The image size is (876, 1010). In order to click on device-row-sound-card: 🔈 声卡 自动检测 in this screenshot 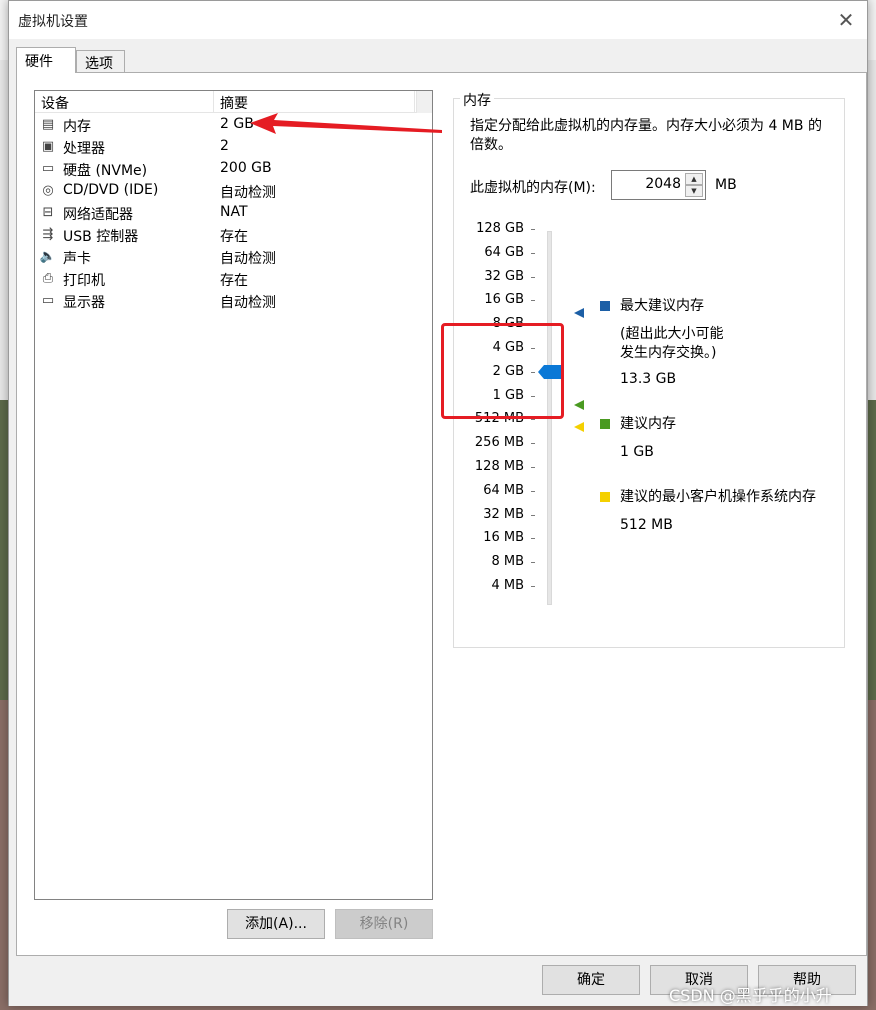, I will do `click(225, 257)`.